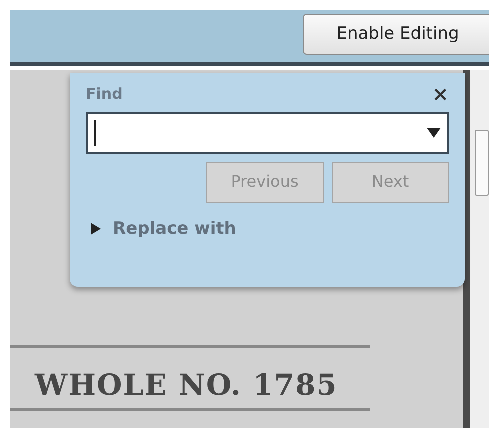 This screenshot has width=489, height=428. Describe the element at coordinates (434, 133) in the screenshot. I see `dropdown-arrow-icon` at that location.